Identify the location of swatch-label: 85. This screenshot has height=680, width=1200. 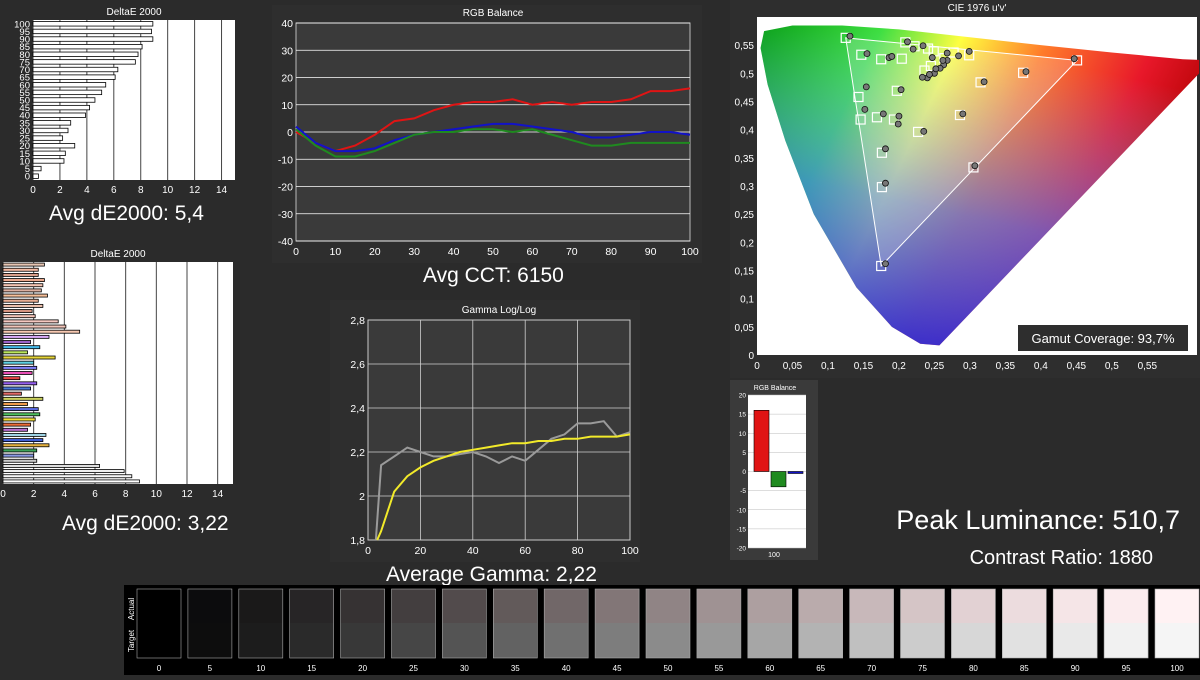
(1024, 668).